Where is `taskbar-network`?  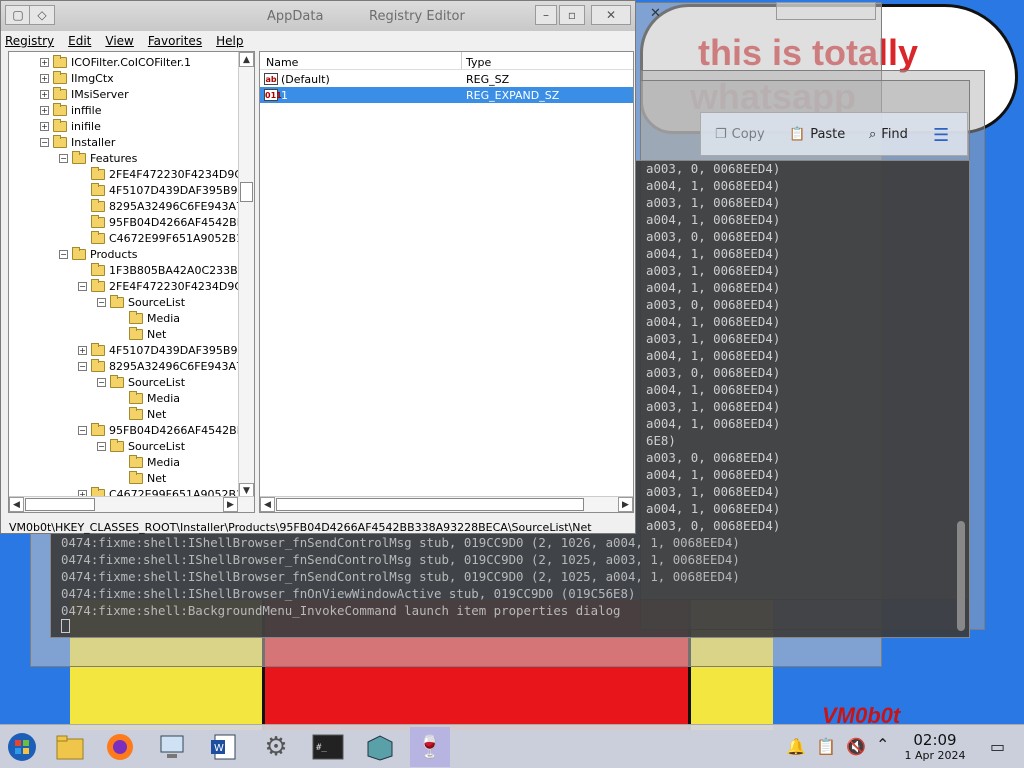
taskbar-network is located at coordinates (172, 747).